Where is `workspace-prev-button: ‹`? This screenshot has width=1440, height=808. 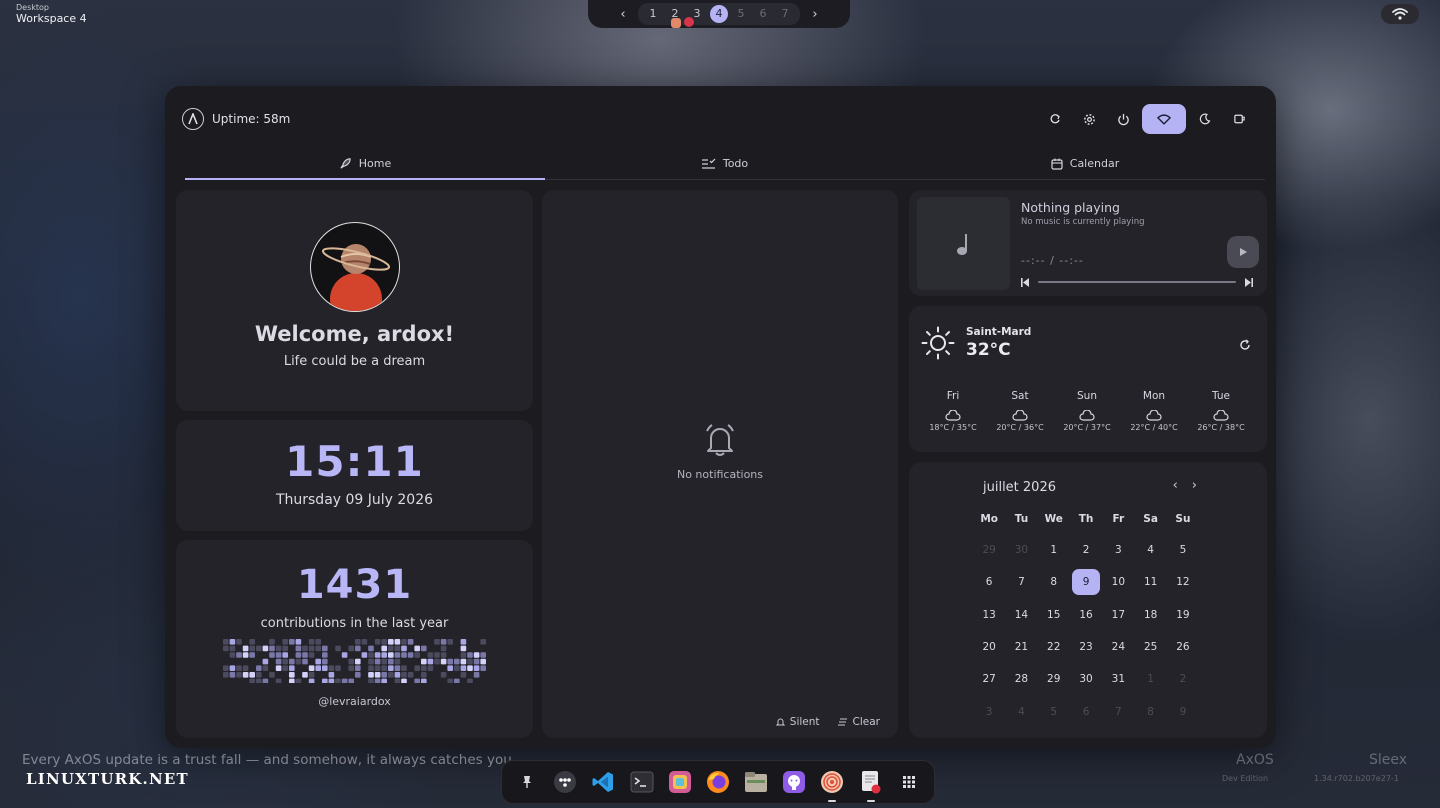
workspace-prev-button: ‹ is located at coordinates (623, 14).